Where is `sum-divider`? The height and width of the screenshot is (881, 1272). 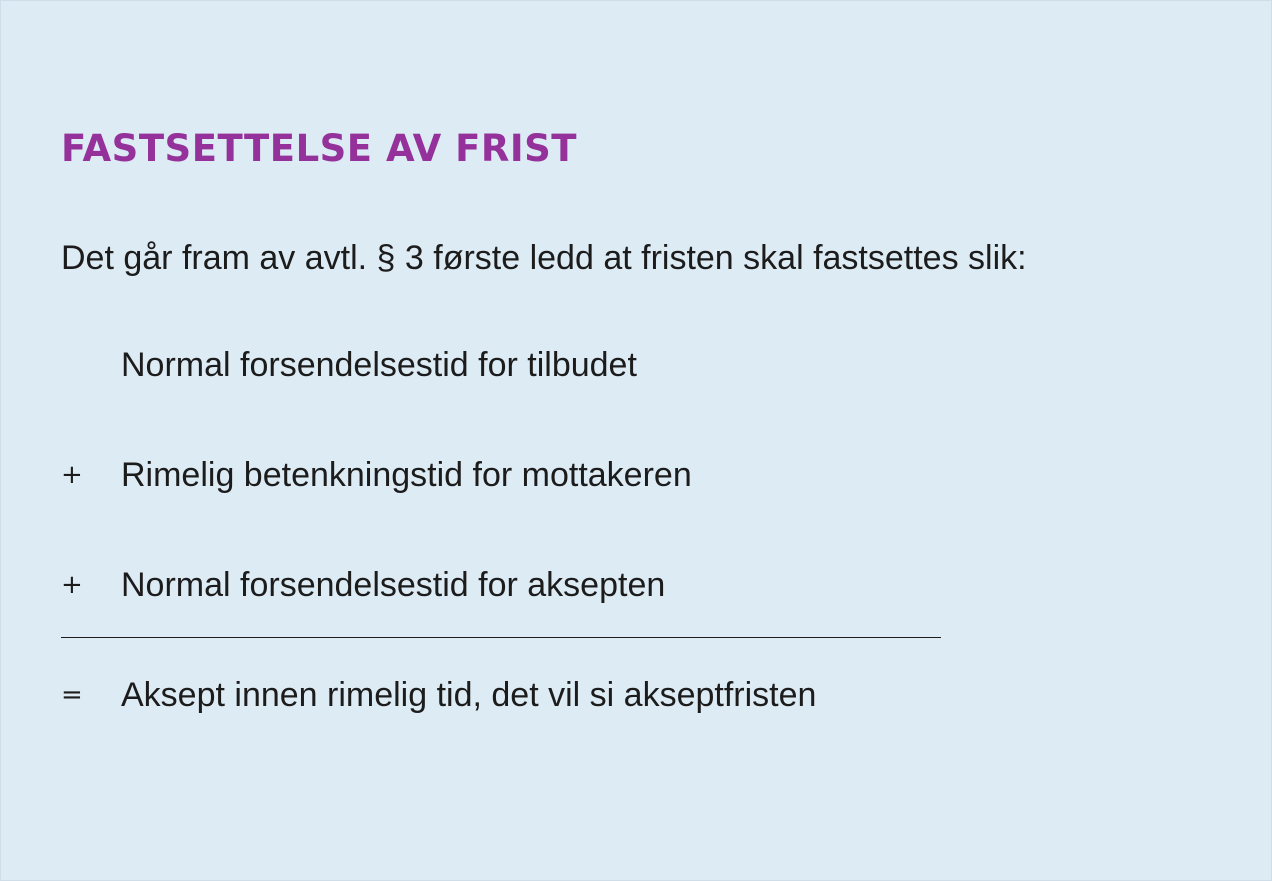
sum-divider is located at coordinates (501, 637).